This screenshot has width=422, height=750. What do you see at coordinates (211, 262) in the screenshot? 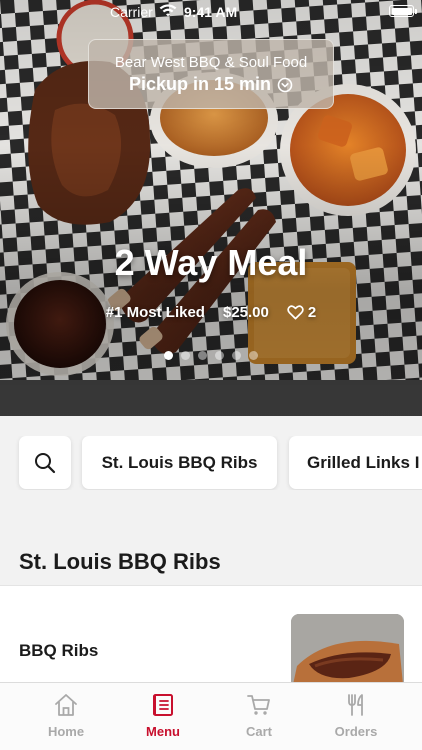
I see `featured-meal-title: 2 Way Meal` at bounding box center [211, 262].